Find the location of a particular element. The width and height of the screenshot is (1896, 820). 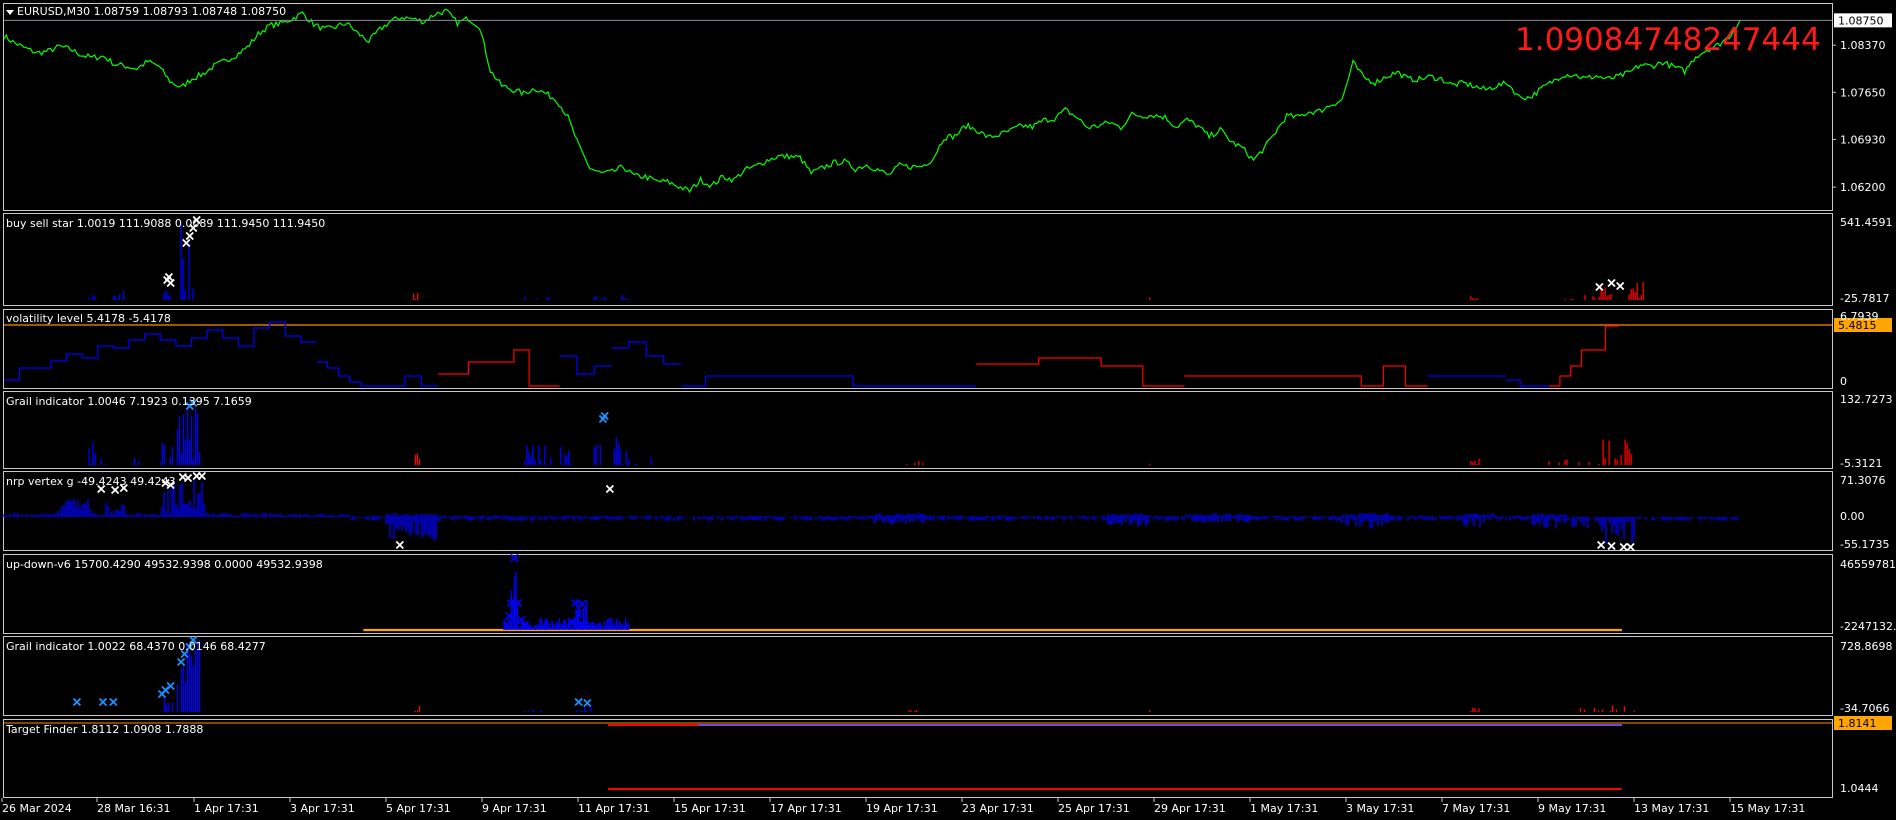

indicator-tick-label: 132.7273 is located at coordinates (1866, 399).